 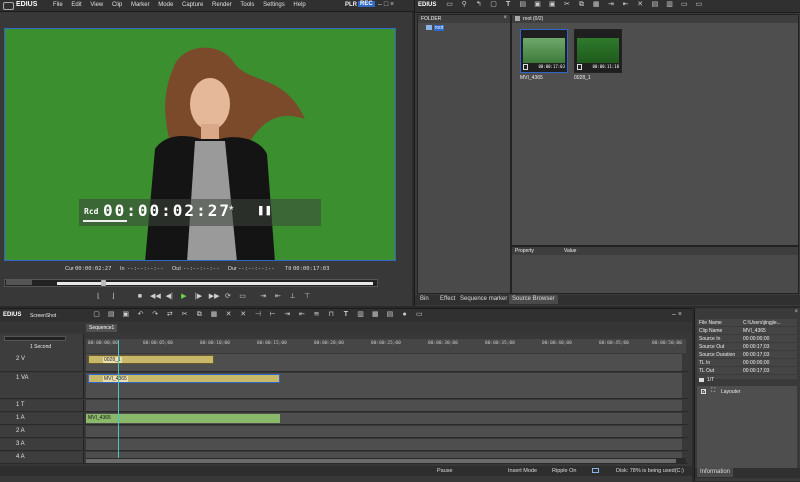 What do you see at coordinates (316, 315) in the screenshot?
I see `ripple-icon: ≋` at bounding box center [316, 315].